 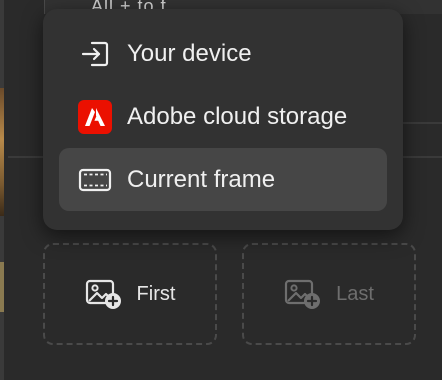 I want to click on preview-thumbnail, so click(x=2, y=152).